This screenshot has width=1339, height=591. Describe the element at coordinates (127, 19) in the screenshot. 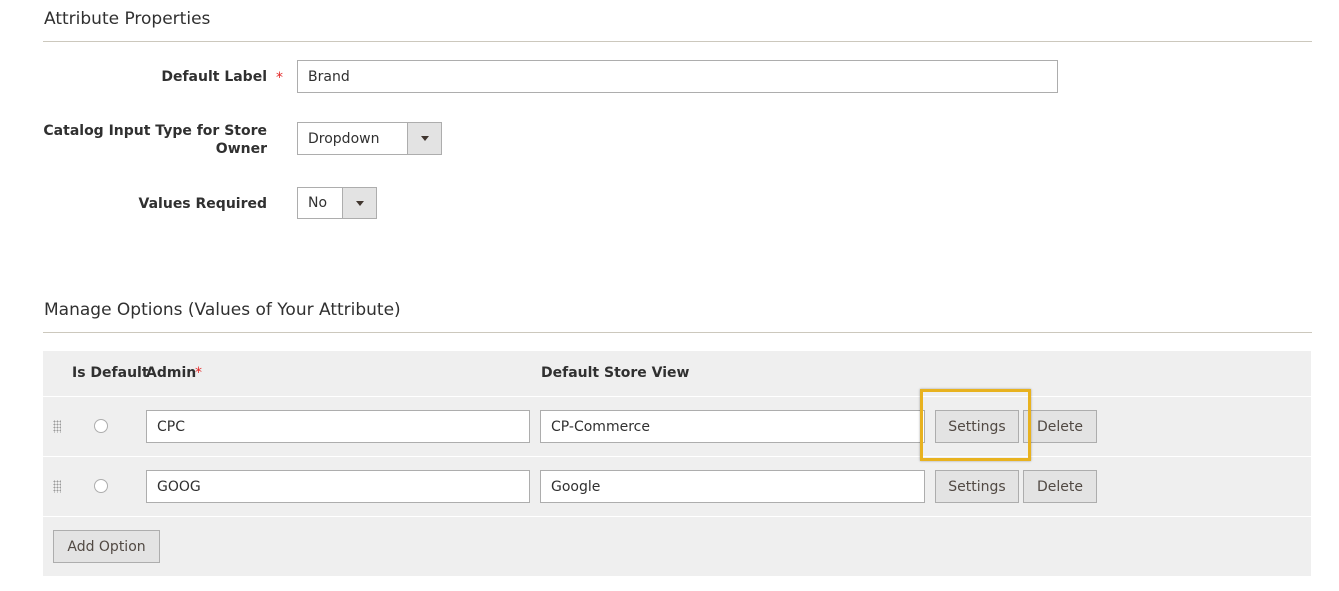

I see `attribute-properties-title: Attribute Properties` at that location.